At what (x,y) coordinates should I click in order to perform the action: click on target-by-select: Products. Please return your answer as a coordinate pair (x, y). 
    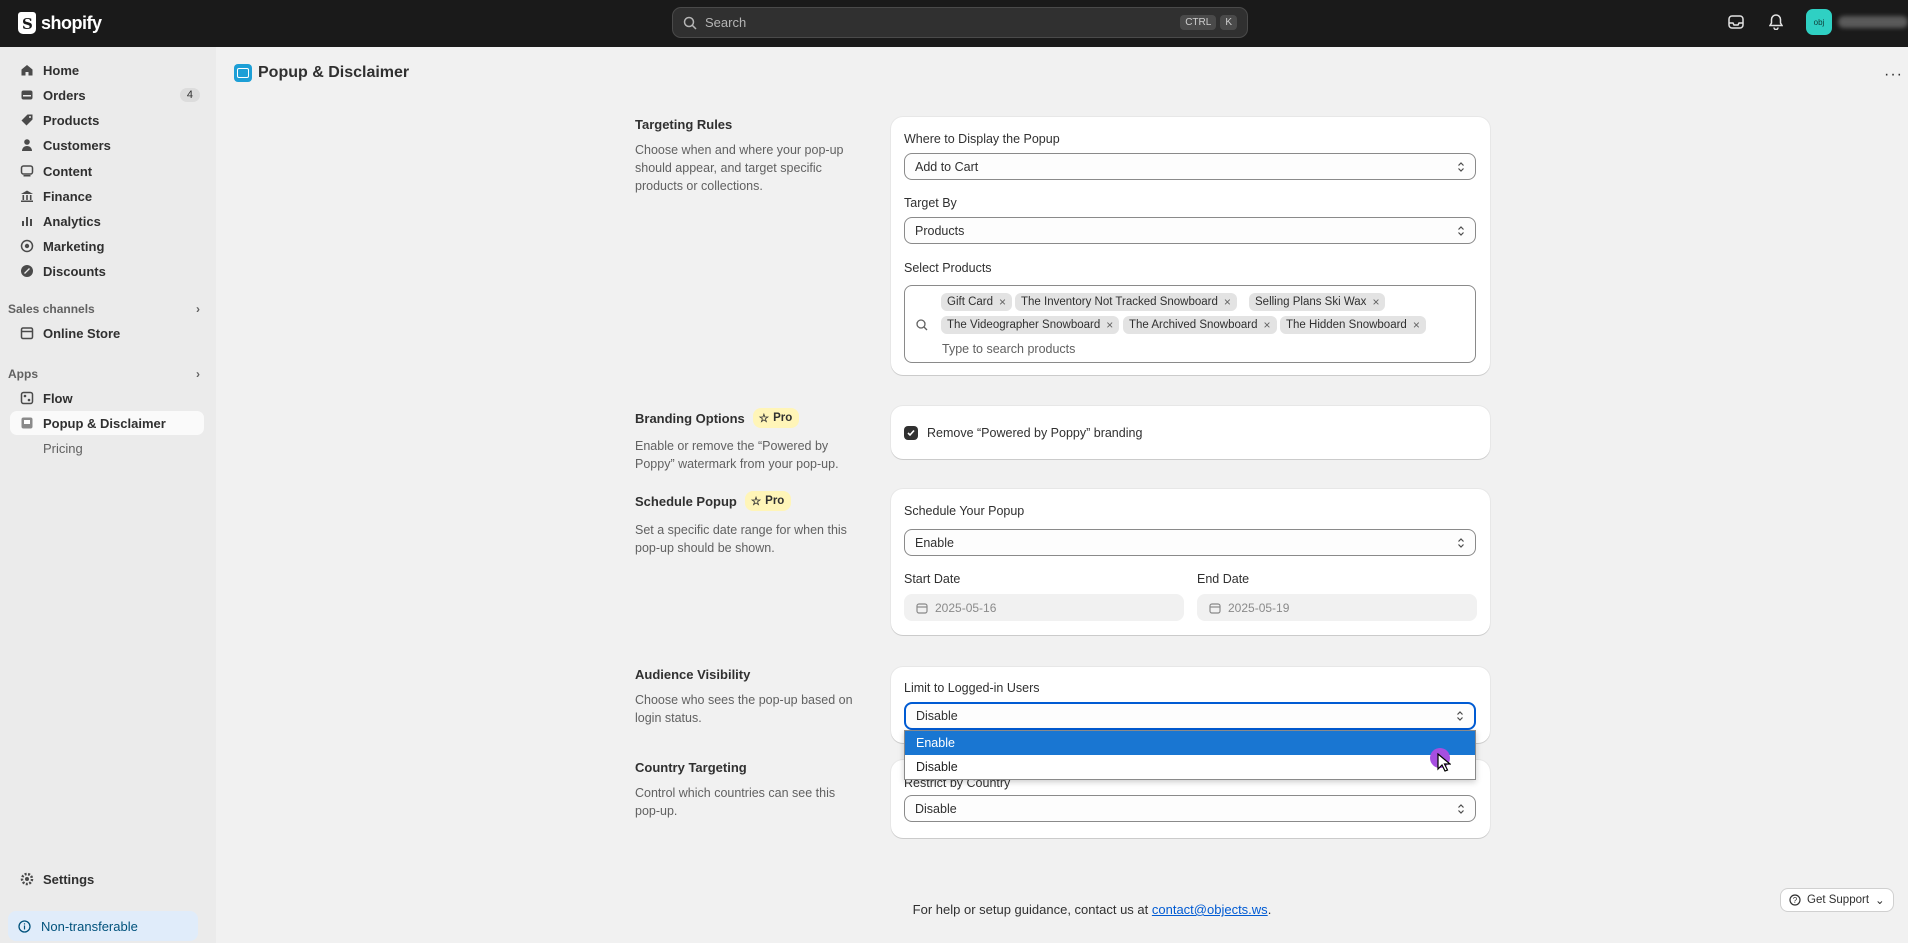
    Looking at the image, I should click on (1190, 230).